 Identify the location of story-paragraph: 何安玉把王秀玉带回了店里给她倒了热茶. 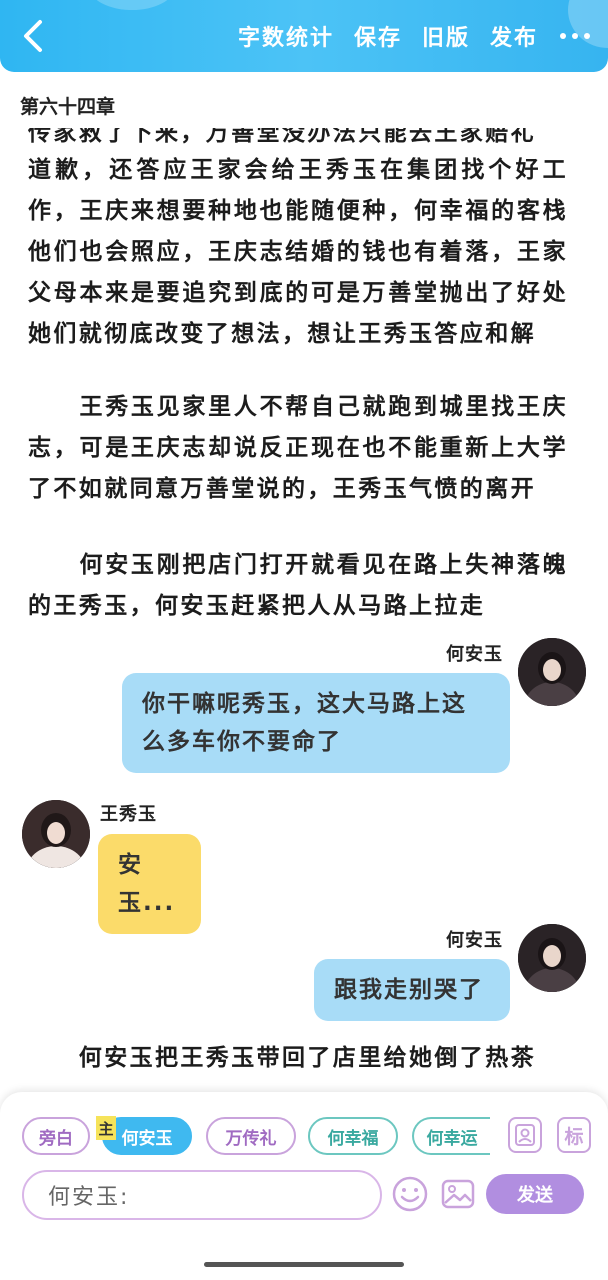
(282, 1058).